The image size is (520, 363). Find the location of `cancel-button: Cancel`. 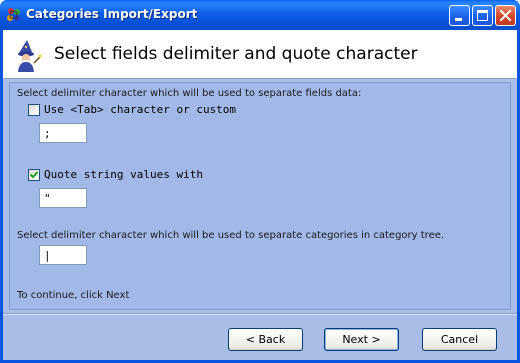

cancel-button: Cancel is located at coordinates (459, 339).